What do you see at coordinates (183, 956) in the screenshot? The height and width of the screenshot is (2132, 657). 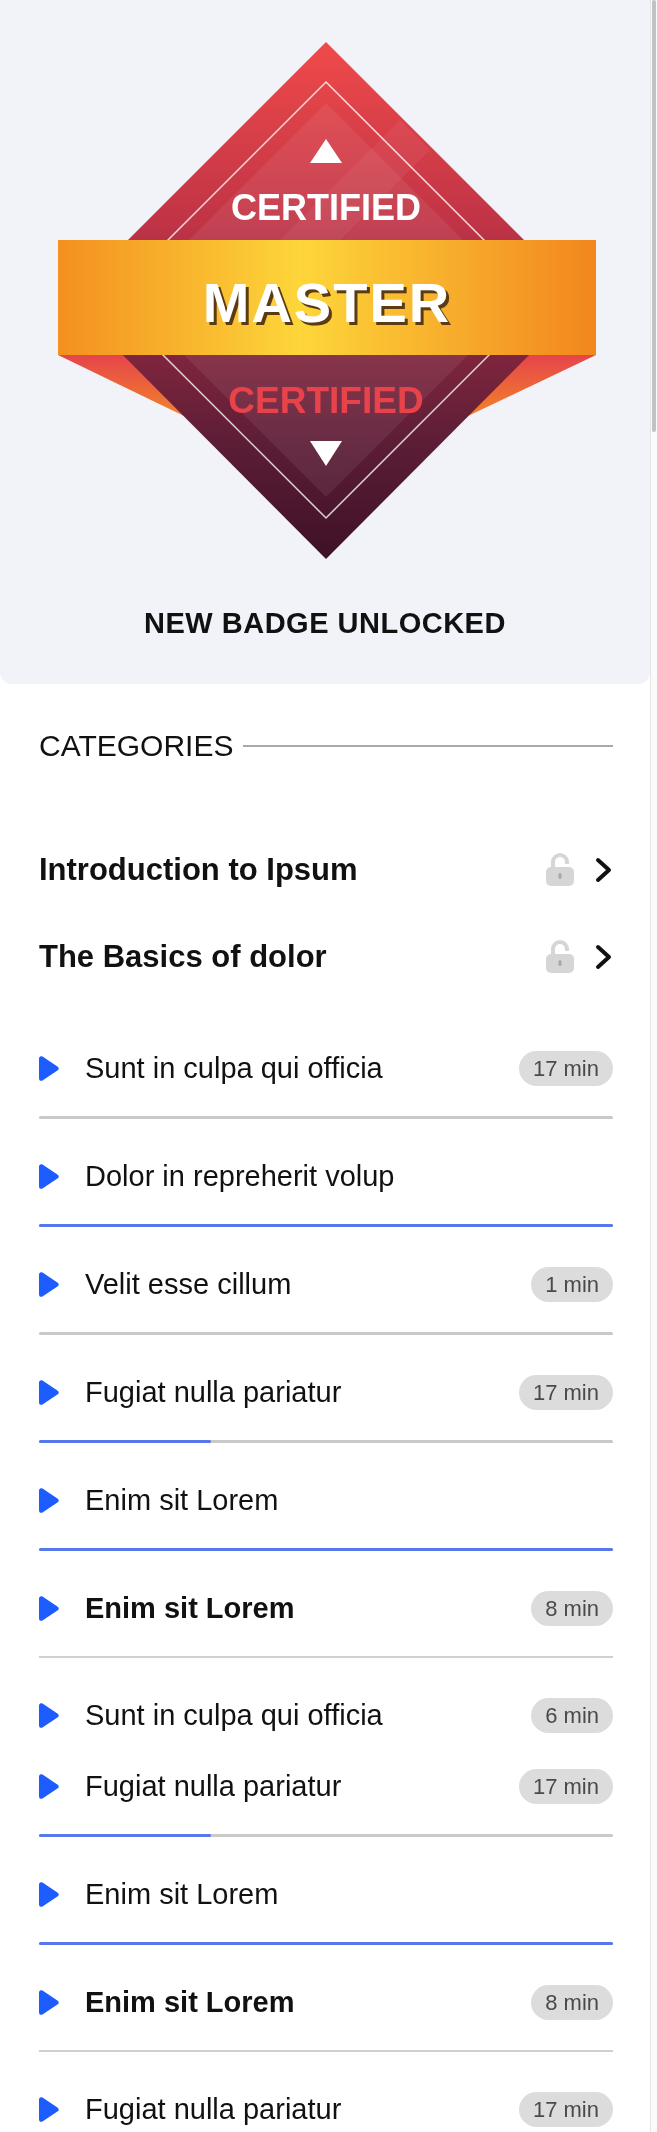 I see `category-title: The Basics of dolor` at bounding box center [183, 956].